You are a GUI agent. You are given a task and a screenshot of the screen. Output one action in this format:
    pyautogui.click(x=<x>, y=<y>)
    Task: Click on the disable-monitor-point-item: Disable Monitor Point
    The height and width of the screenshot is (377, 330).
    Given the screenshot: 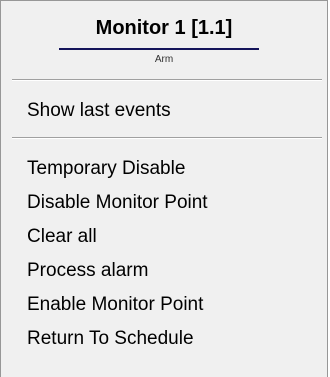 What is the action you would take?
    pyautogui.click(x=117, y=203)
    